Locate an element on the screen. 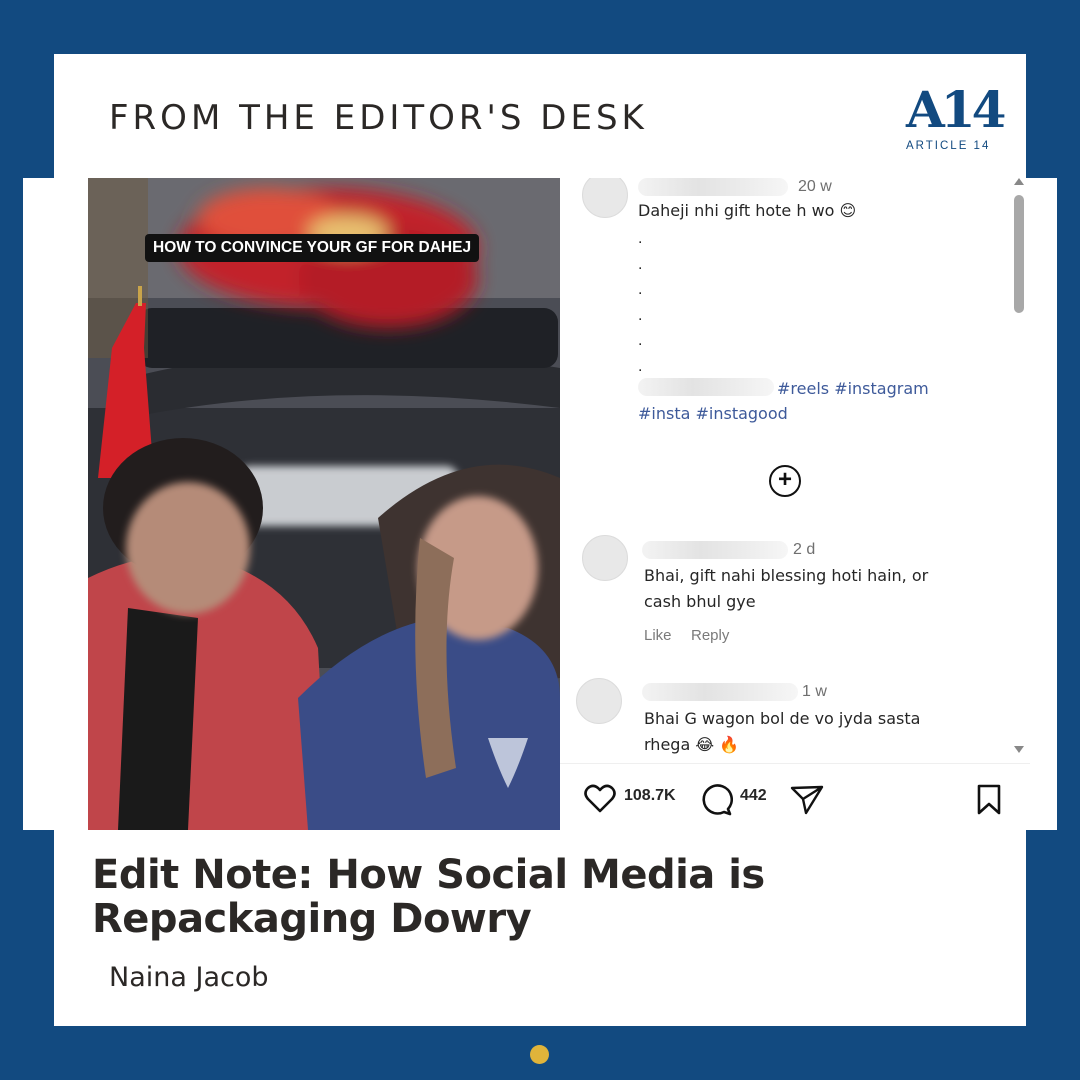 The width and height of the screenshot is (1080, 1080). comment-time: 1 w is located at coordinates (814, 691).